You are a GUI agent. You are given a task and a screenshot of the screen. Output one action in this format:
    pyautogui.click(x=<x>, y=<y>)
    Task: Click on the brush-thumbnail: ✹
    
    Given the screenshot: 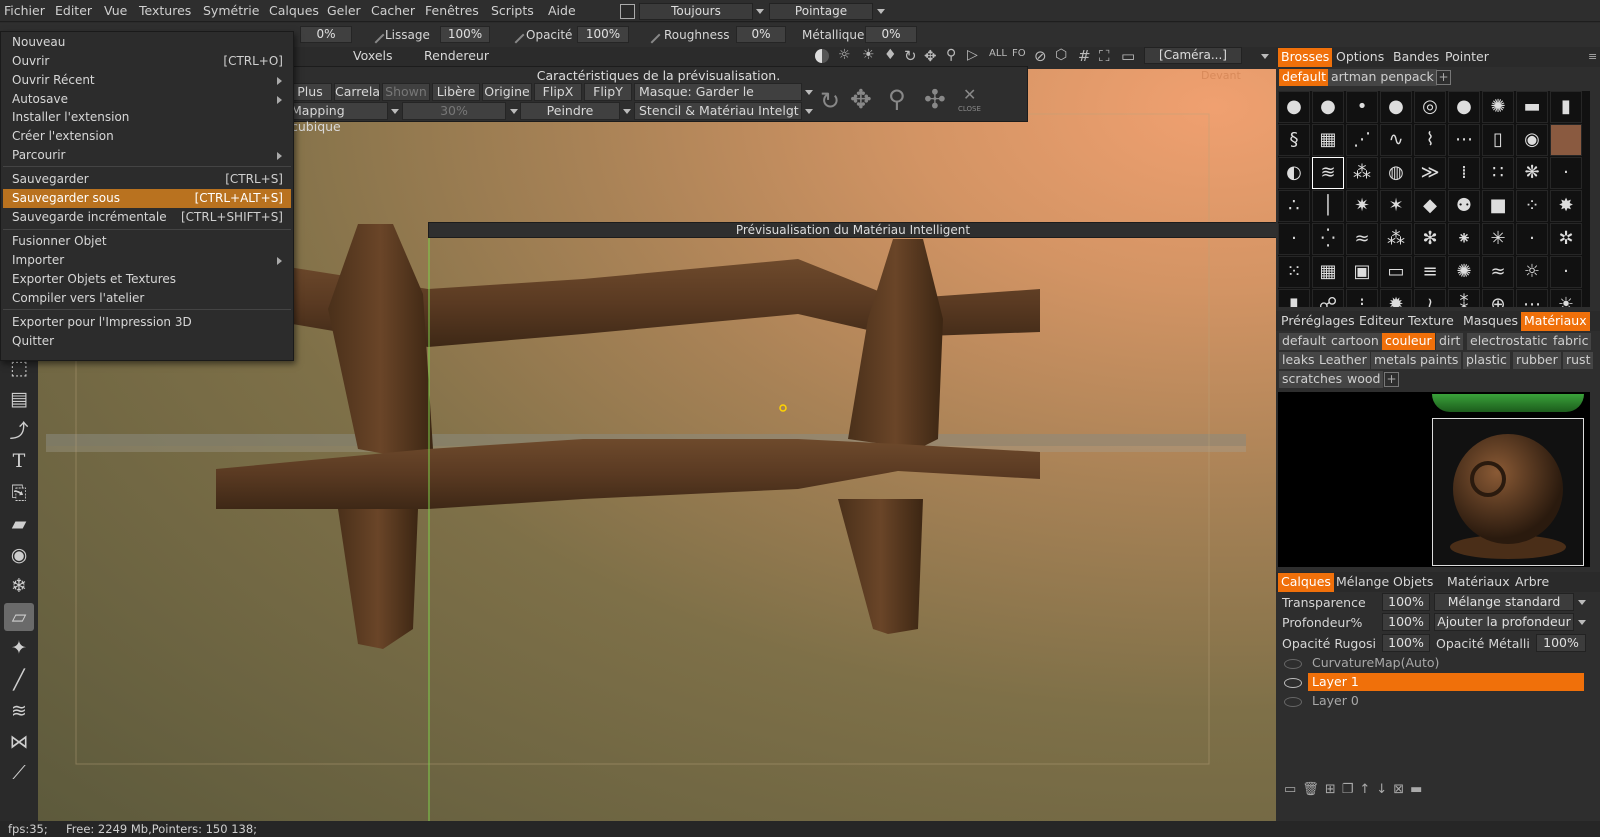 What is the action you would take?
    pyautogui.click(x=1396, y=298)
    